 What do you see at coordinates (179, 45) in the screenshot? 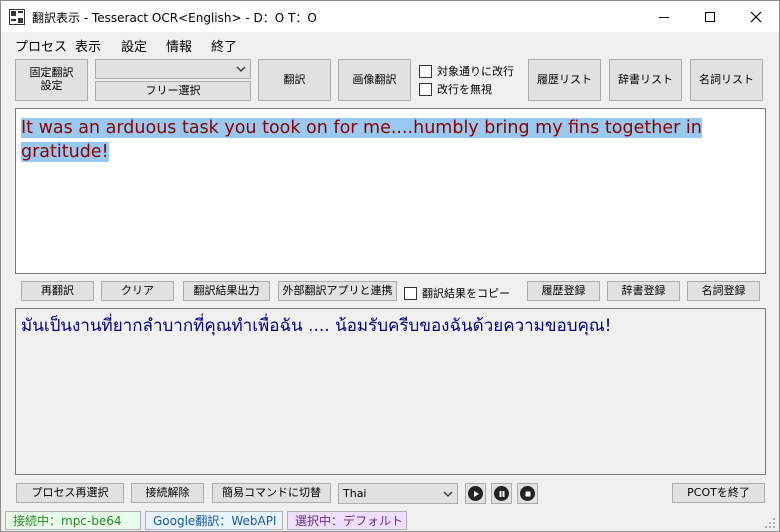
I see `menu-info: 情報` at bounding box center [179, 45].